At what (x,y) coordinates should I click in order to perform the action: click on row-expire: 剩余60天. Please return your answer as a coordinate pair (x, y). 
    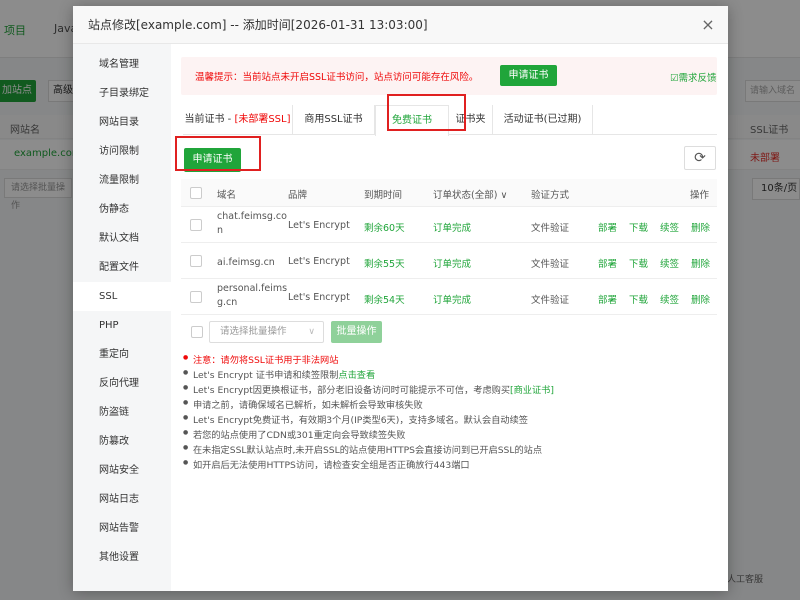
    Looking at the image, I should click on (384, 228).